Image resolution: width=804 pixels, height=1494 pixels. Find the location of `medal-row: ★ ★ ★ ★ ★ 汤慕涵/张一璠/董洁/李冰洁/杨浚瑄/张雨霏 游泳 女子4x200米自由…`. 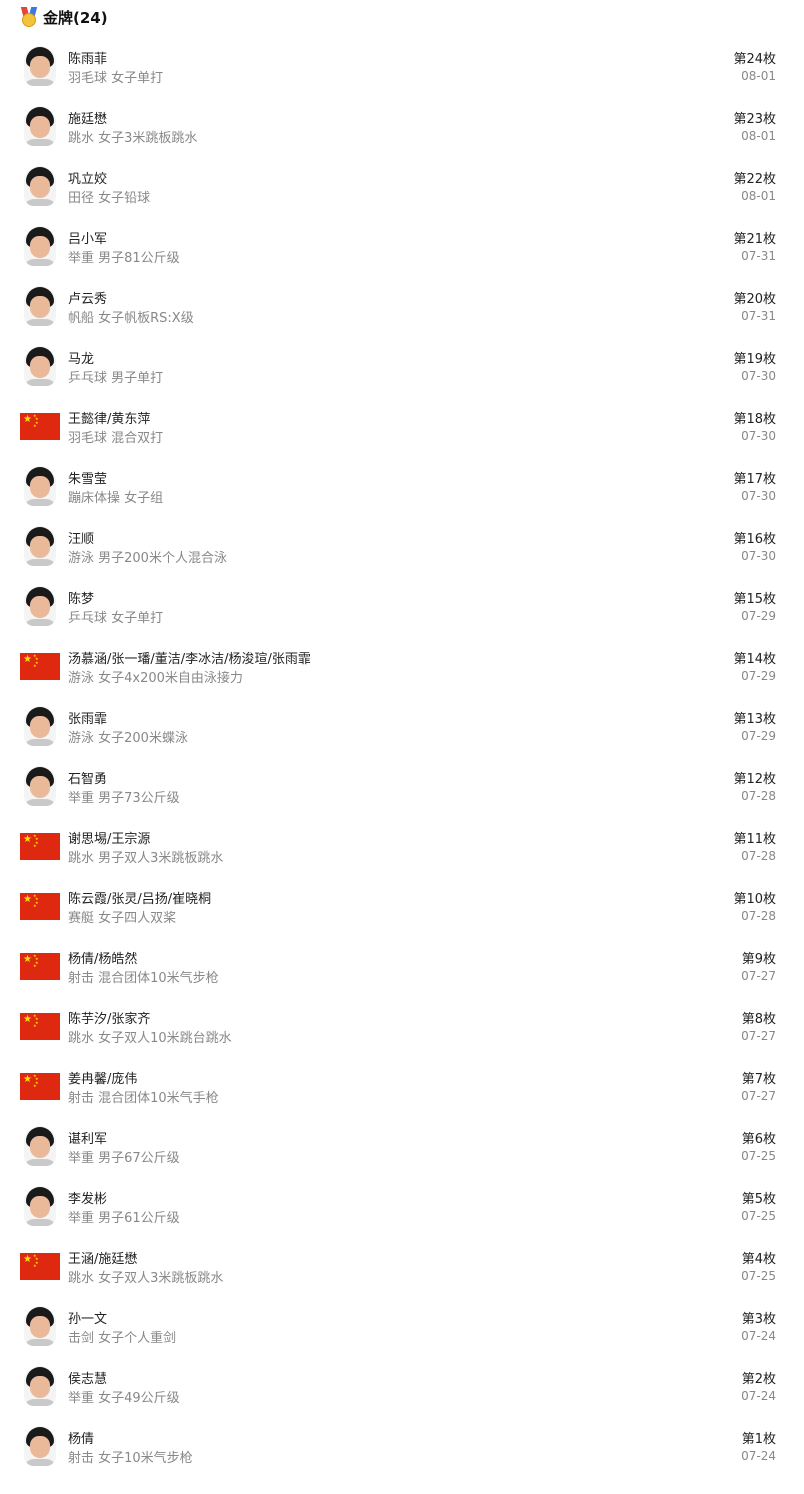

medal-row: ★ ★ ★ ★ ★ 汤慕涵/张一璠/董洁/李冰洁/杨浚瑄/张雨霏 游泳 女子4x200米自由… is located at coordinates (402, 668).